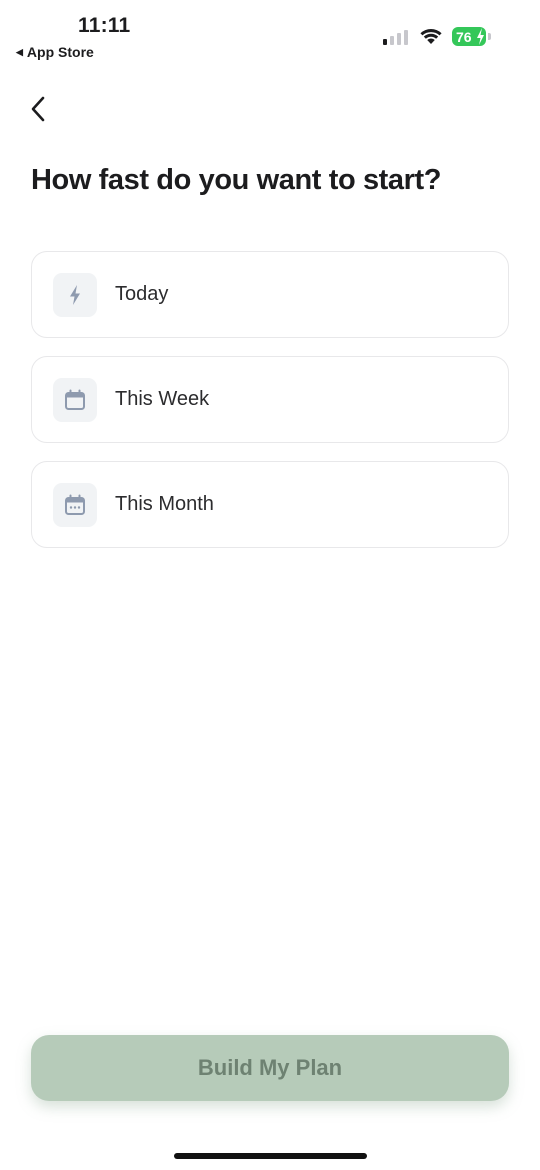 The height and width of the screenshot is (1170, 540). I want to click on wifi-icon, so click(431, 37).